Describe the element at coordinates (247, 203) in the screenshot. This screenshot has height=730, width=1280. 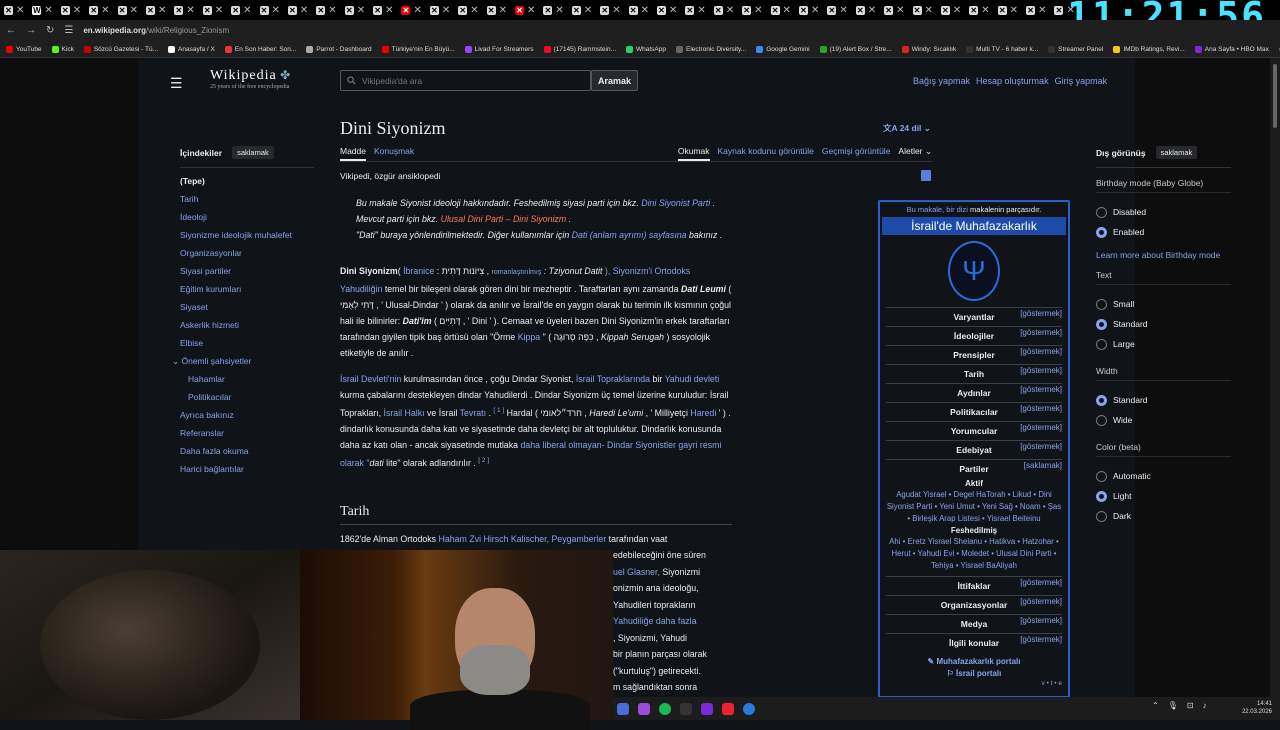
I see `toc-item: Tarih` at that location.